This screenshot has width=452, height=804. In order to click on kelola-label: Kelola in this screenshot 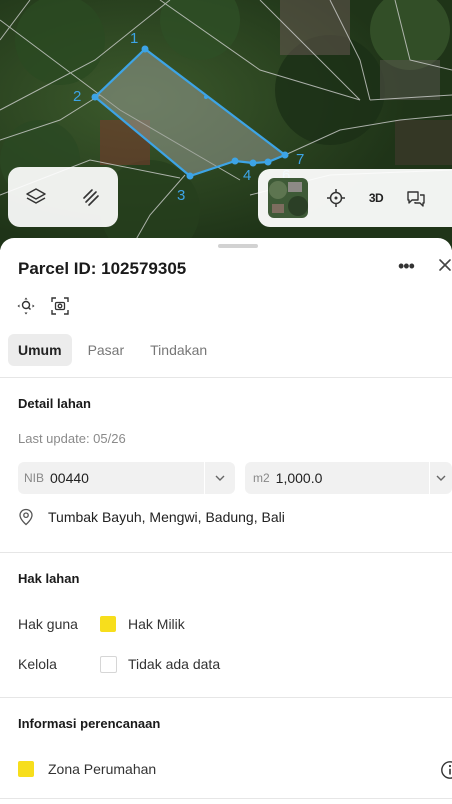, I will do `click(37, 664)`.